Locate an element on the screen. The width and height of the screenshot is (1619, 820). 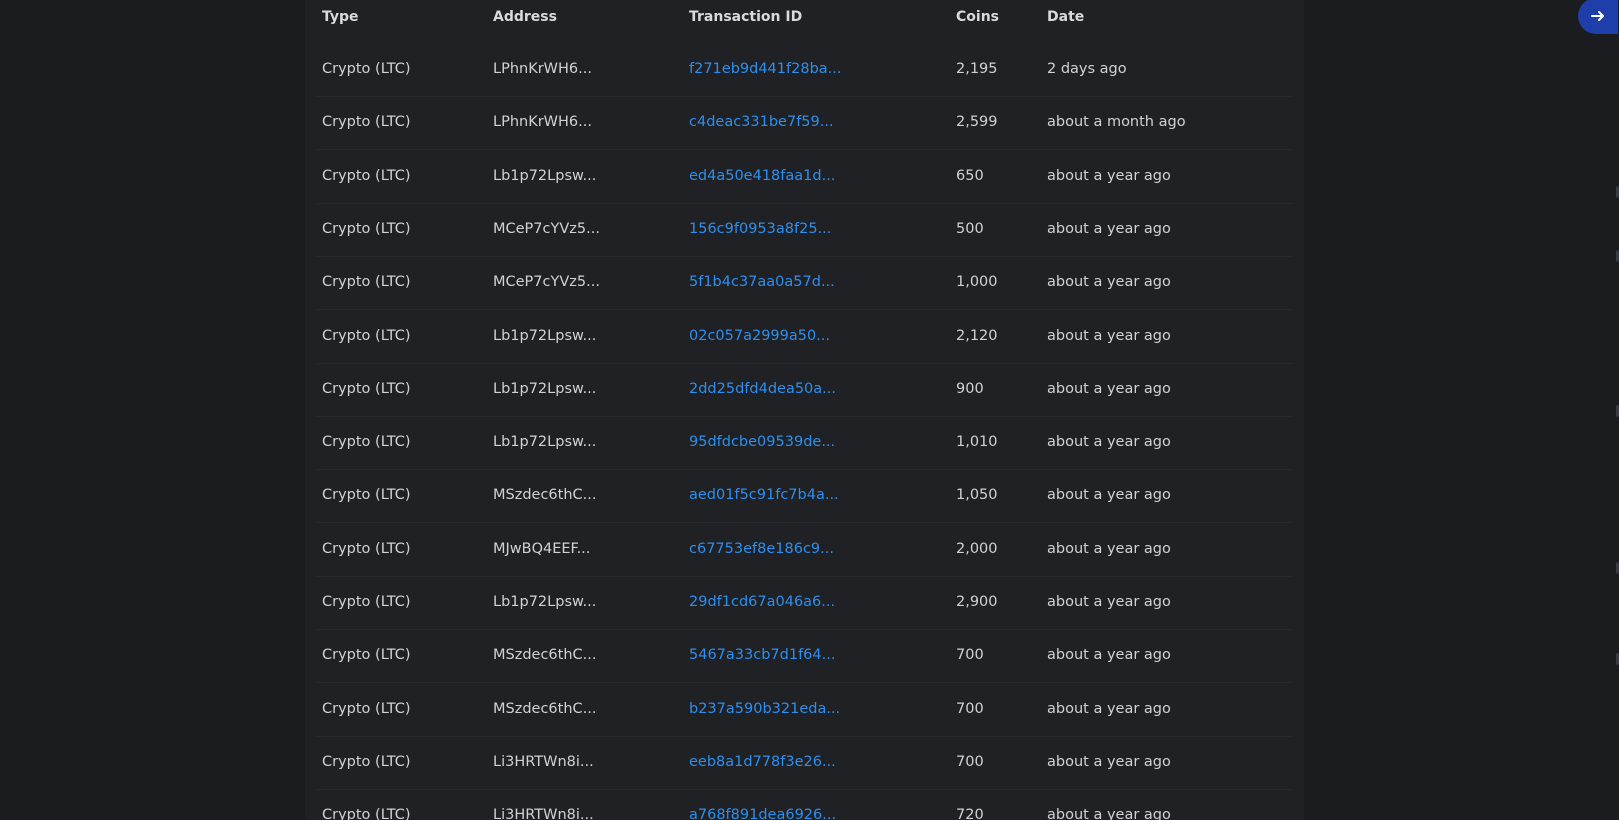
table-header: Type Address Transaction ID Coins Date is located at coordinates (804, 18).